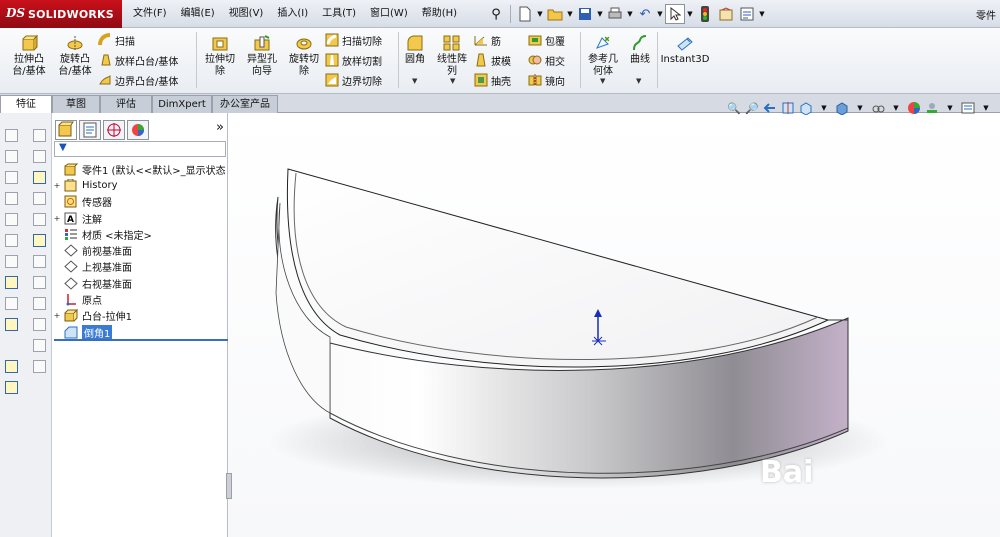  I want to click on mirror-button: 镜向, so click(546, 80).